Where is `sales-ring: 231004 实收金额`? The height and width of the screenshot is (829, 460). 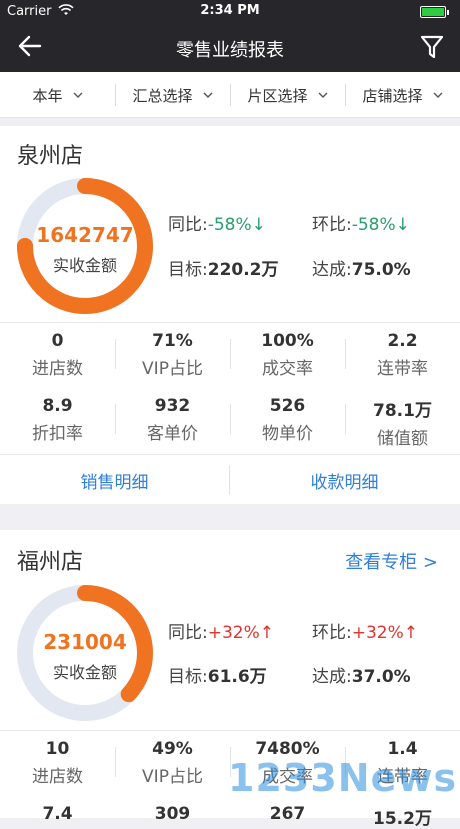 sales-ring: 231004 实收金额 is located at coordinates (85, 653).